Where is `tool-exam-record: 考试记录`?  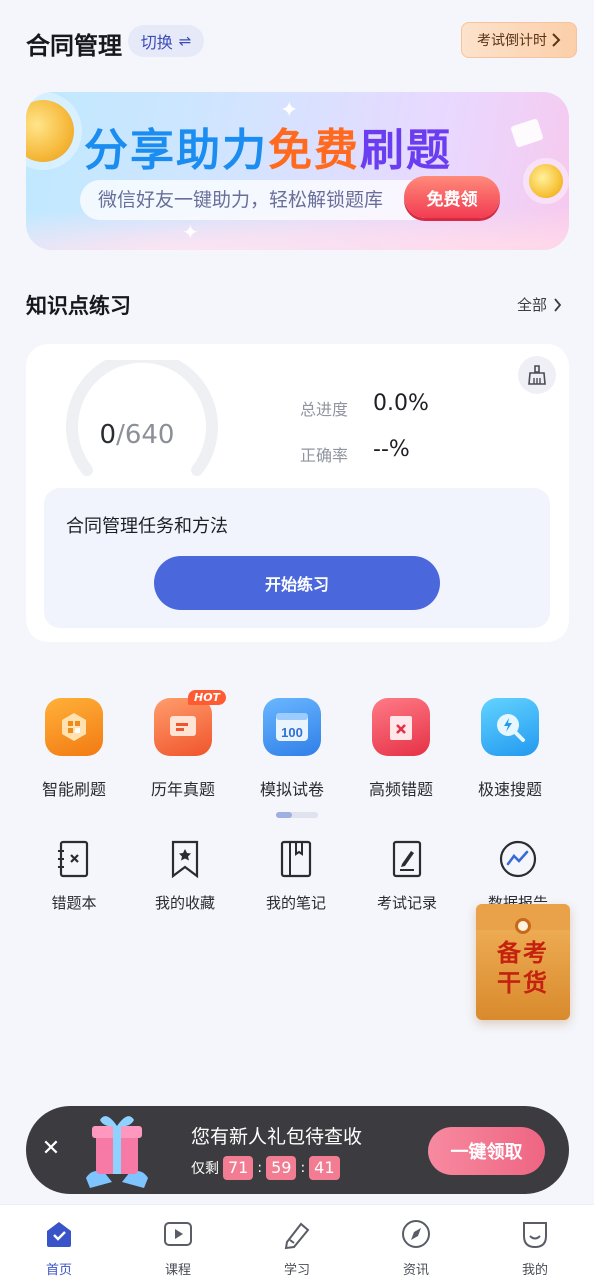
tool-exam-record: 考试记录 is located at coordinates (407, 875).